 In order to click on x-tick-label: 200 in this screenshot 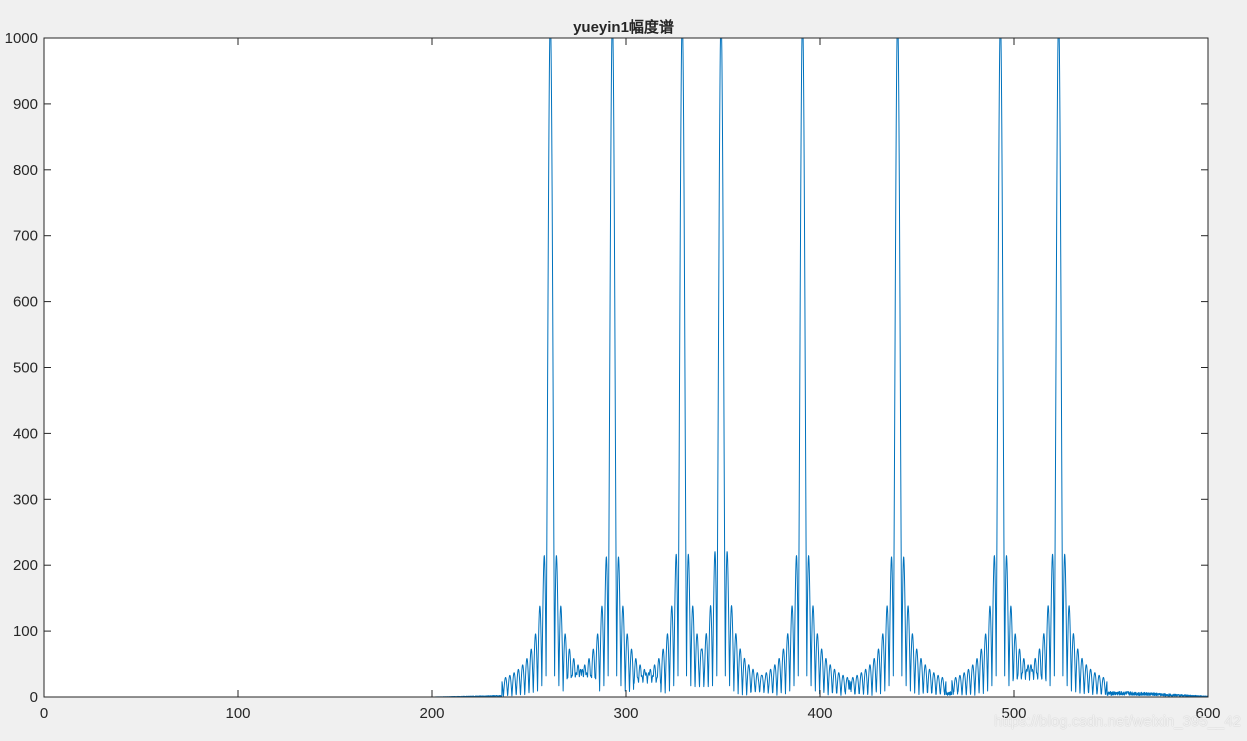, I will do `click(431, 713)`.